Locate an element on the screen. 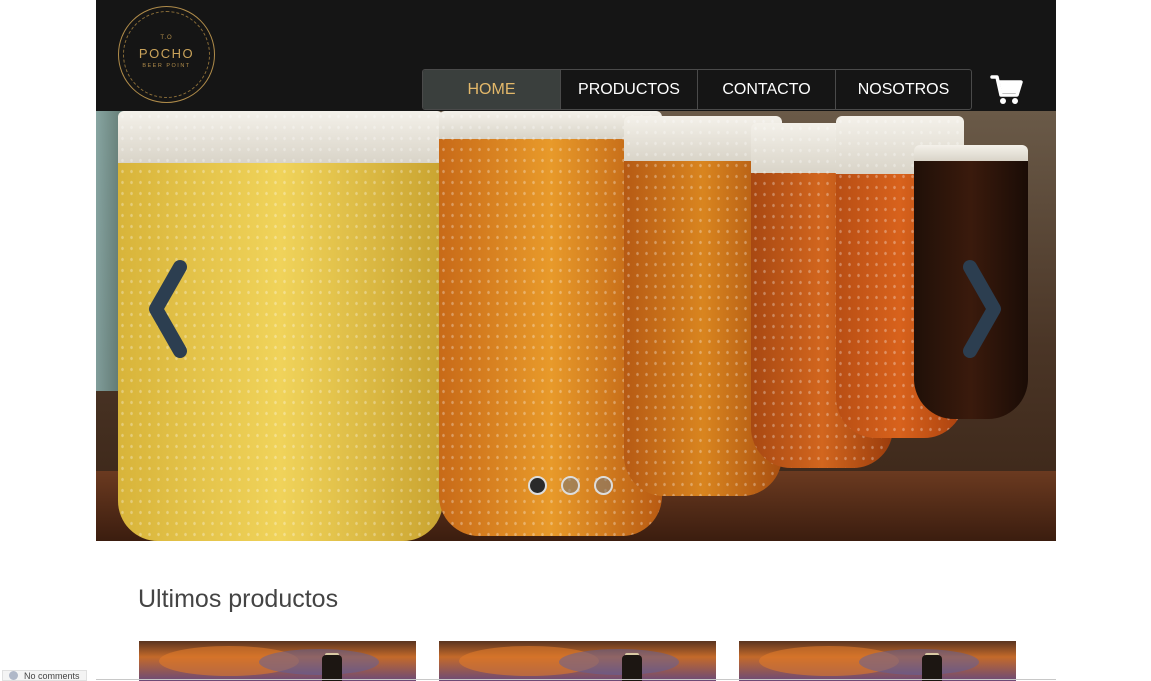 The width and height of the screenshot is (1151, 681). comment-icon is located at coordinates (13, 675).